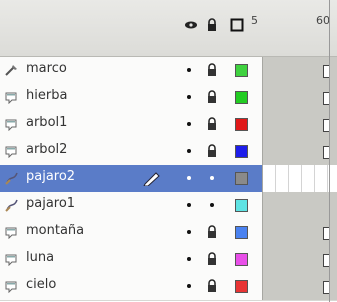 This screenshot has width=337, height=302. Describe the element at coordinates (152, 178) in the screenshot. I see `pencil-icon` at that location.